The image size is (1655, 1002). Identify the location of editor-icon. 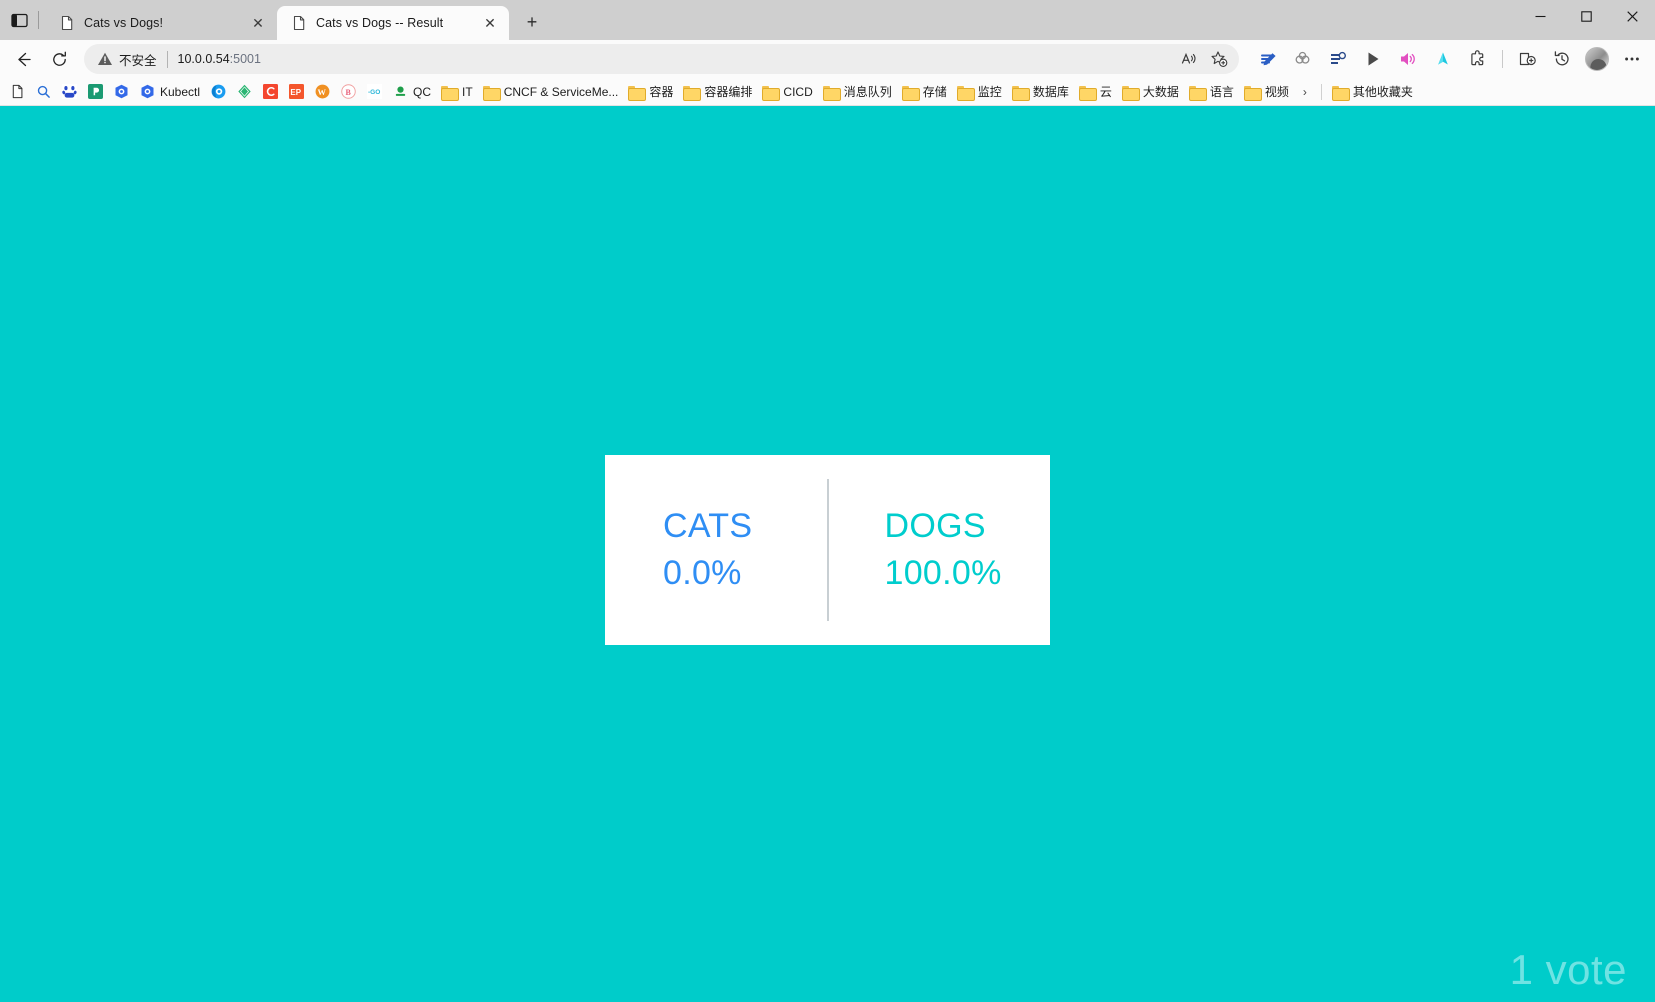
(1268, 59).